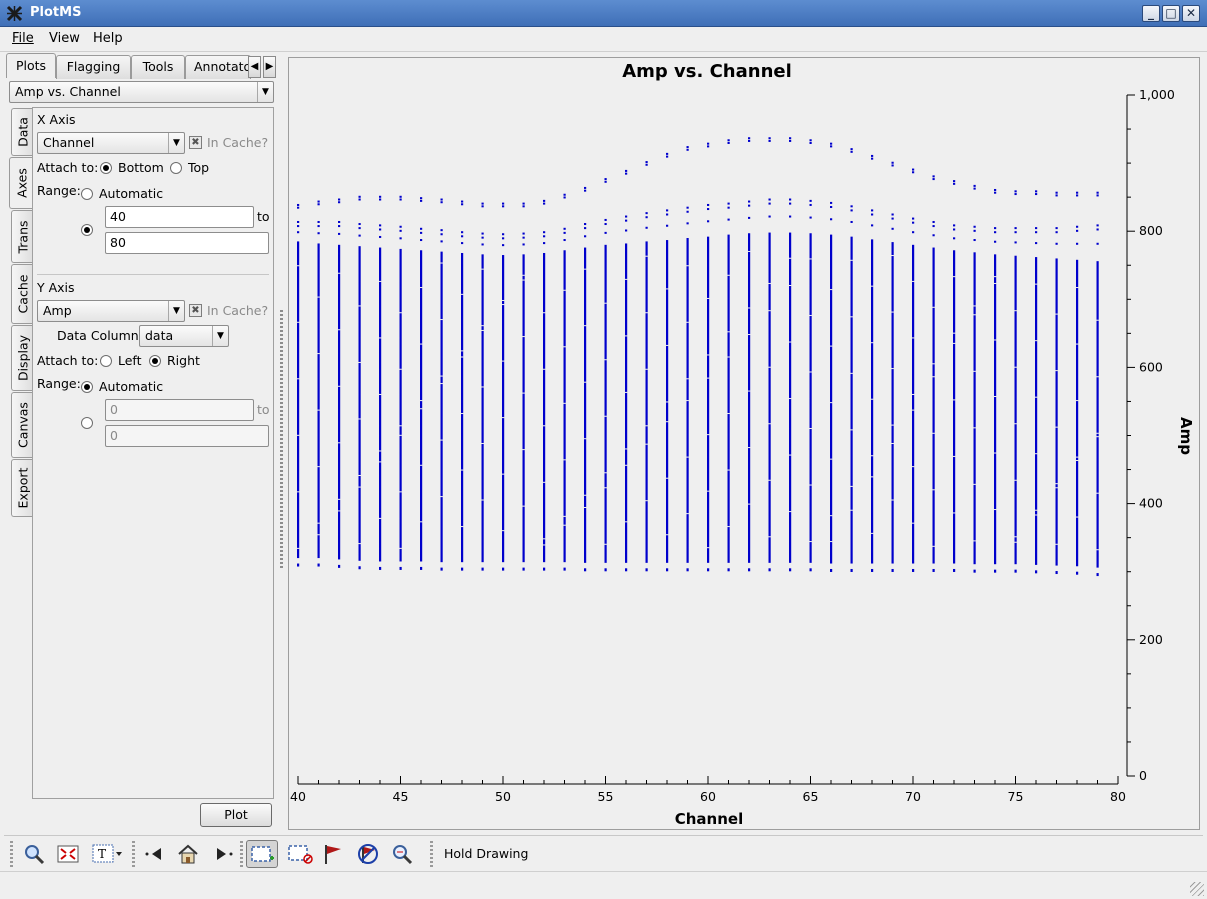 The height and width of the screenshot is (899, 1207). I want to click on y-range-auto-radio, so click(87, 387).